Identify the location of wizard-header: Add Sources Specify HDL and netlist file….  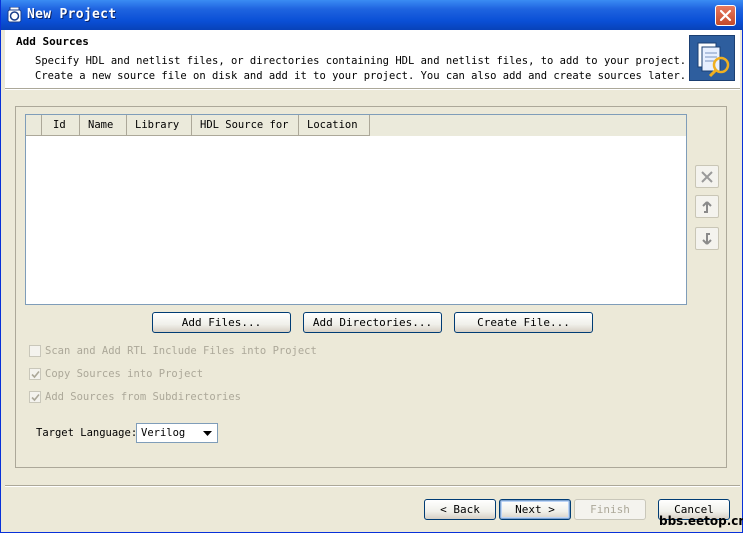
(372, 59).